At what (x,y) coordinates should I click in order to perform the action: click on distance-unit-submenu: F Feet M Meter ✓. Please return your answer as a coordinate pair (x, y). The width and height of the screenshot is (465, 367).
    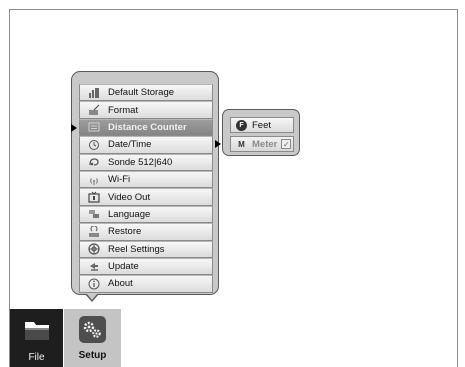
    Looking at the image, I should click on (257, 132).